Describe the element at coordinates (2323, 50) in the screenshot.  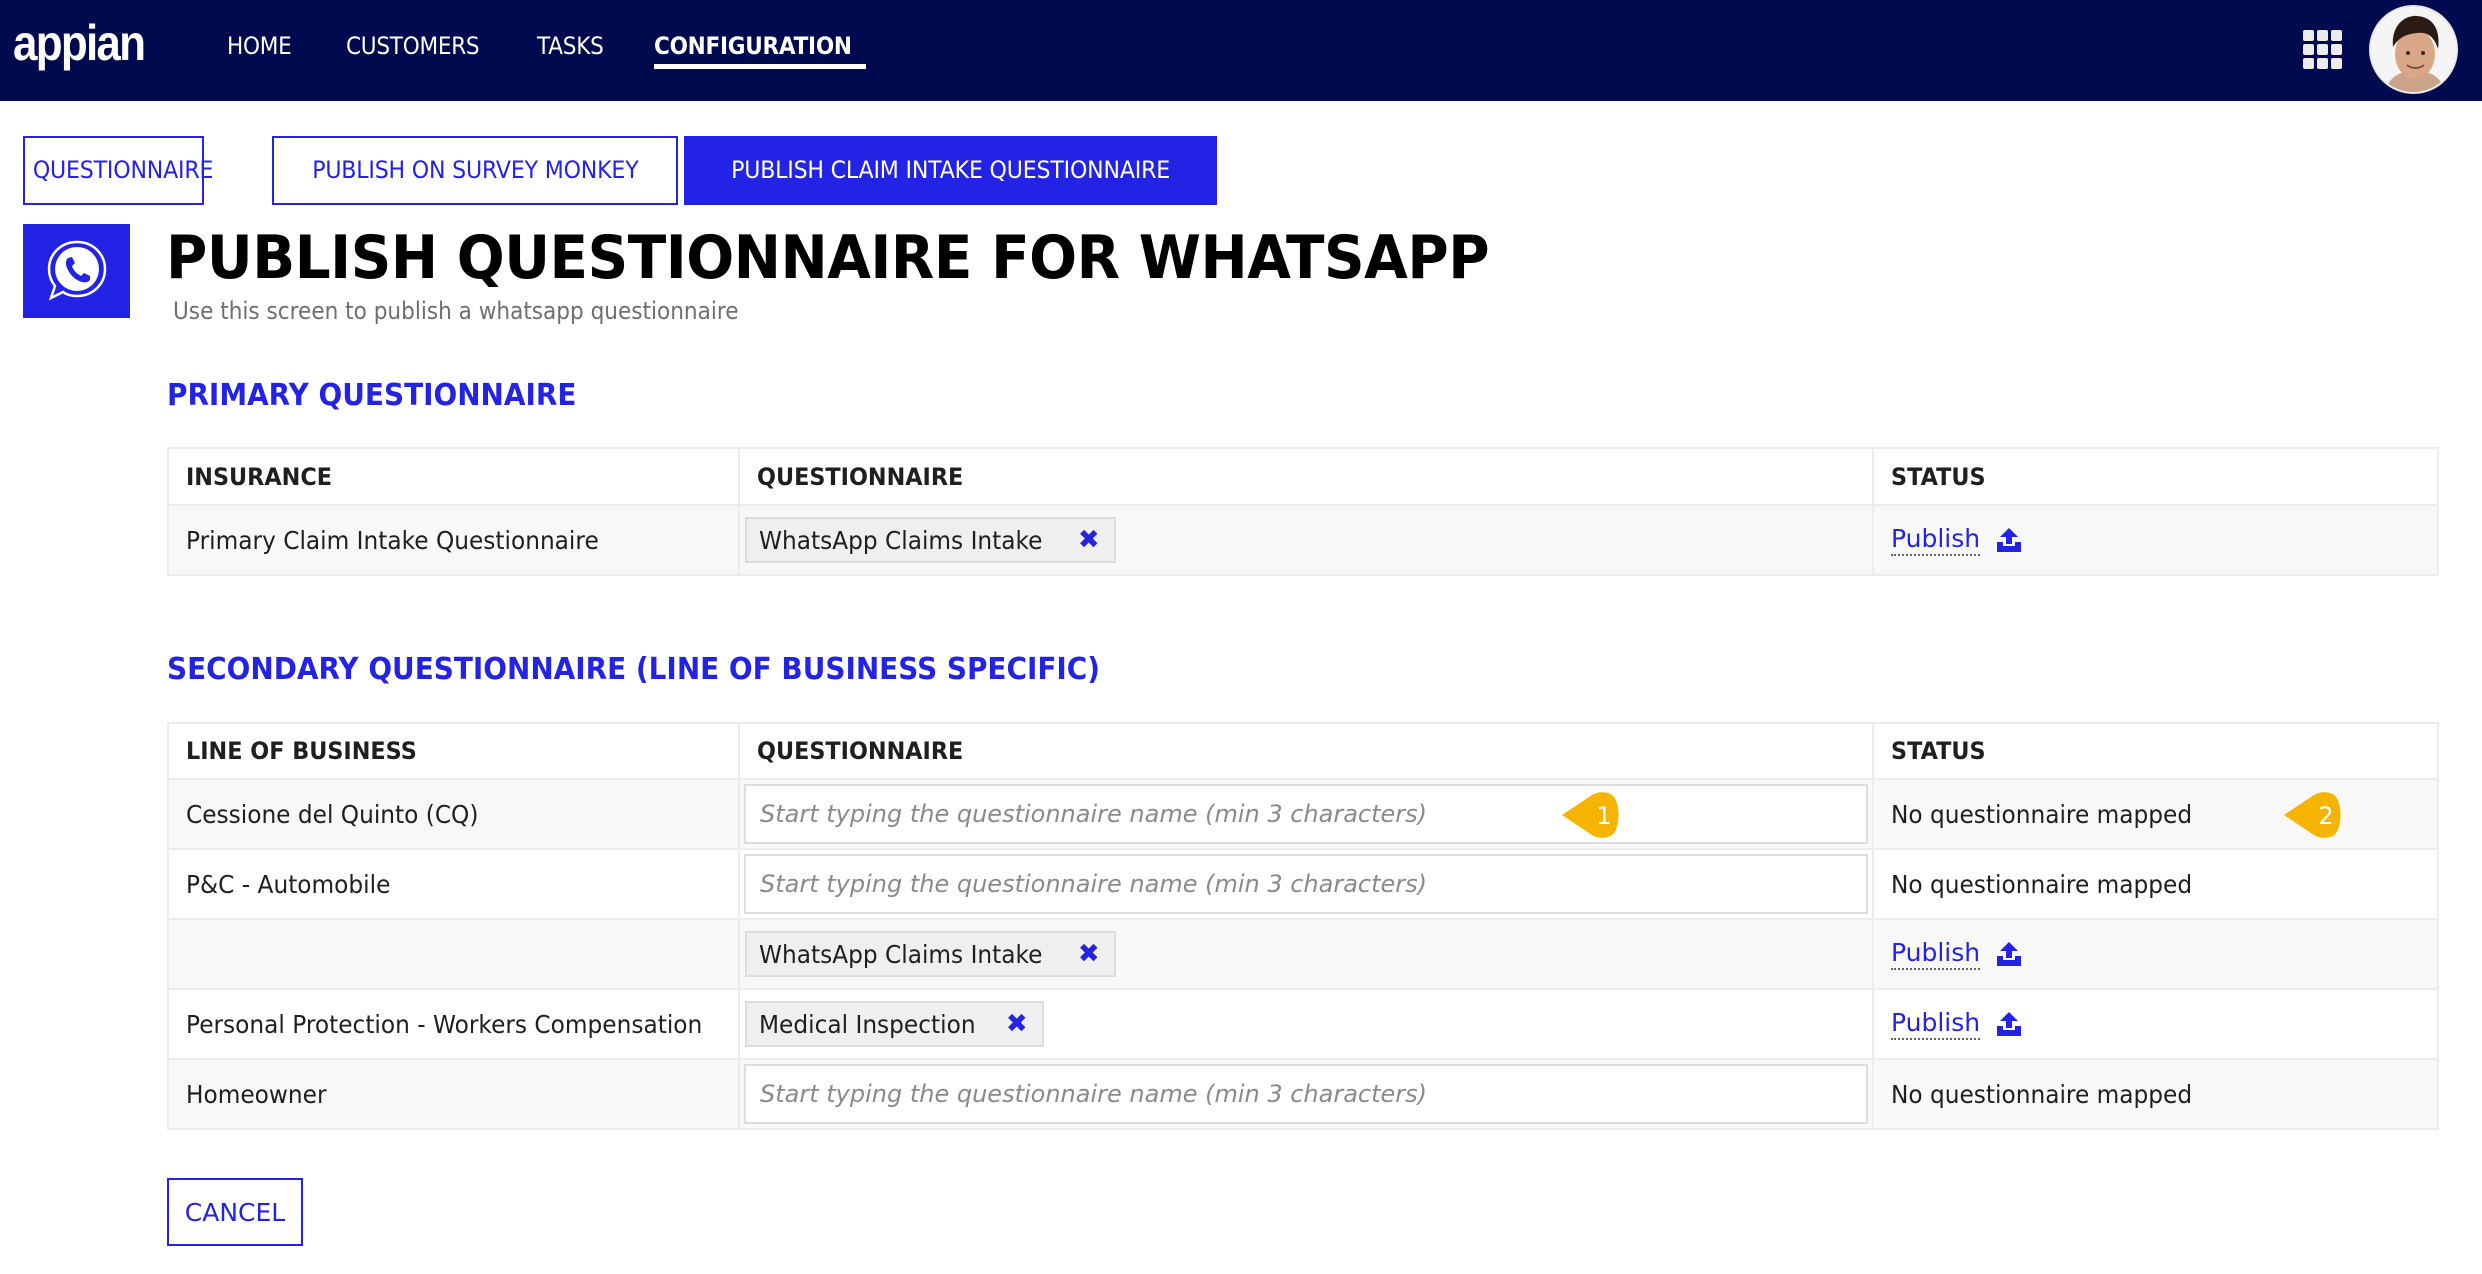
I see `app-launcher-grid-icon` at that location.